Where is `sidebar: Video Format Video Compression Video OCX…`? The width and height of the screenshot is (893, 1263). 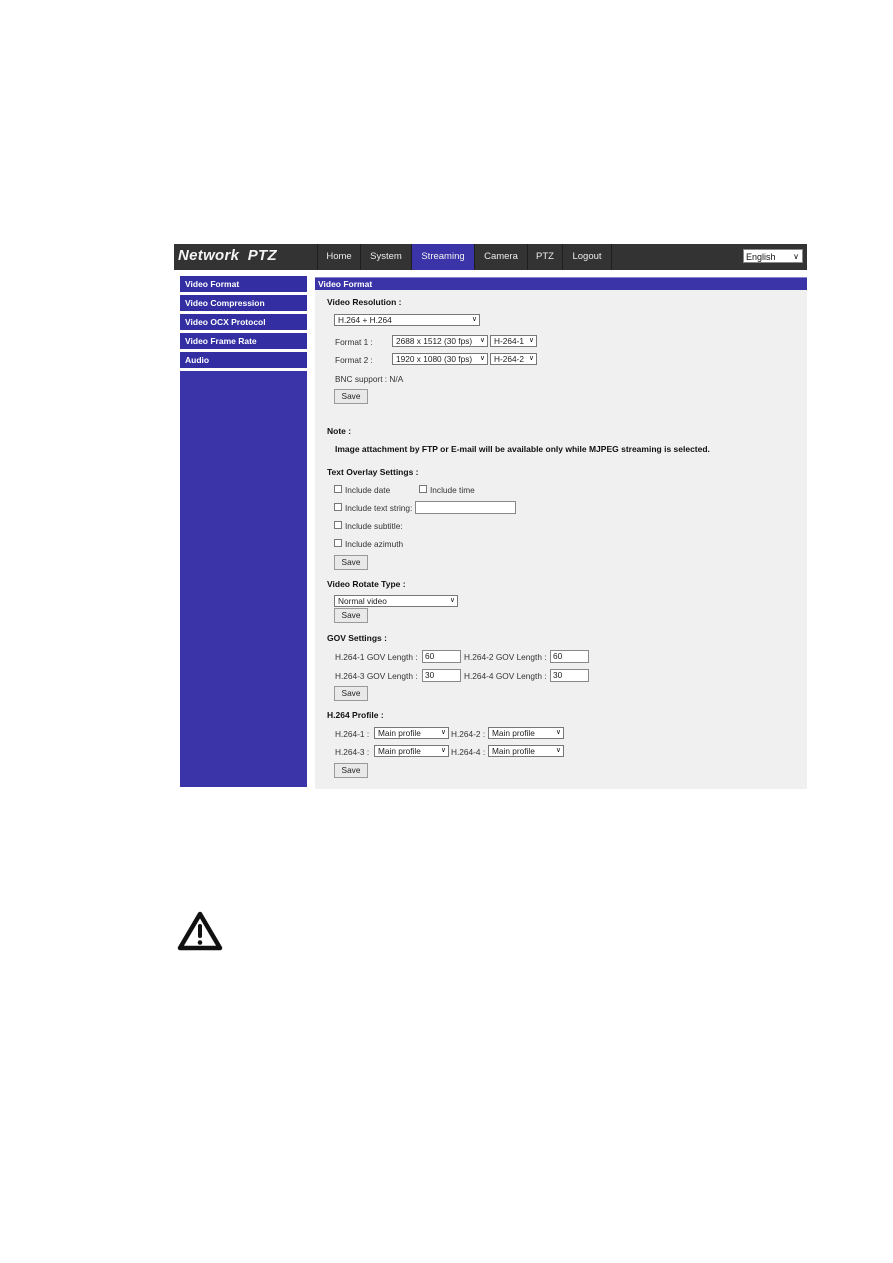
sidebar: Video Format Video Compression Video OCX… is located at coordinates (243, 531).